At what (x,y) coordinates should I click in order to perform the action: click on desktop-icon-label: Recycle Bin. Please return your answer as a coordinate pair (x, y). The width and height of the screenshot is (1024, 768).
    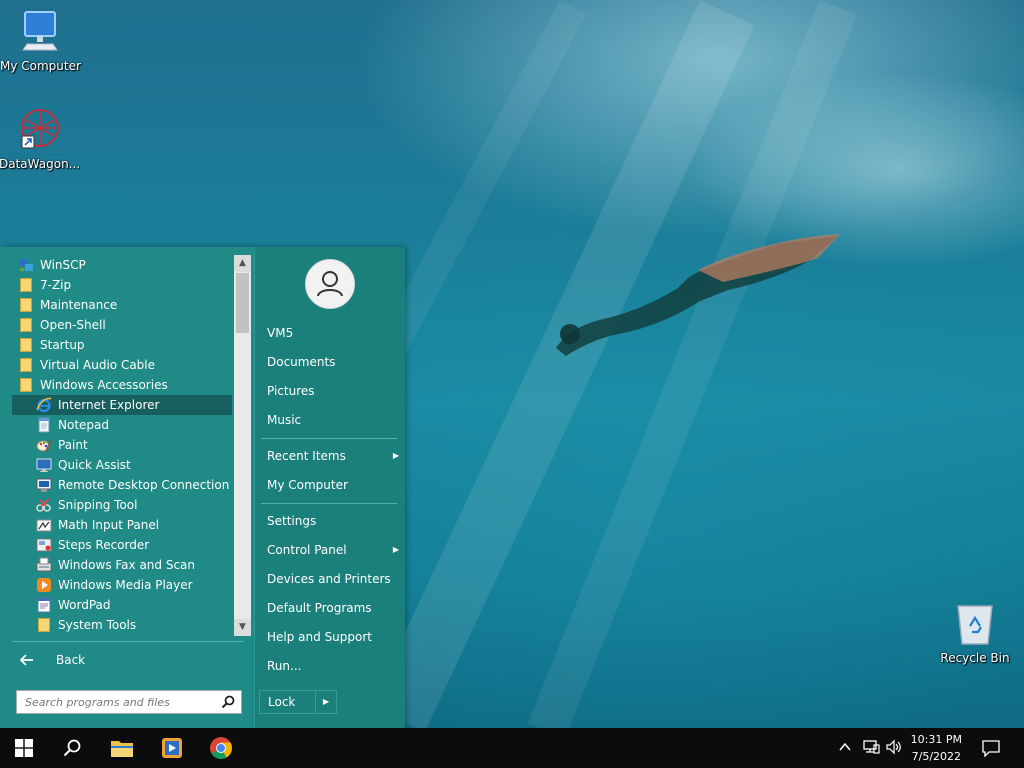
    Looking at the image, I should click on (975, 658).